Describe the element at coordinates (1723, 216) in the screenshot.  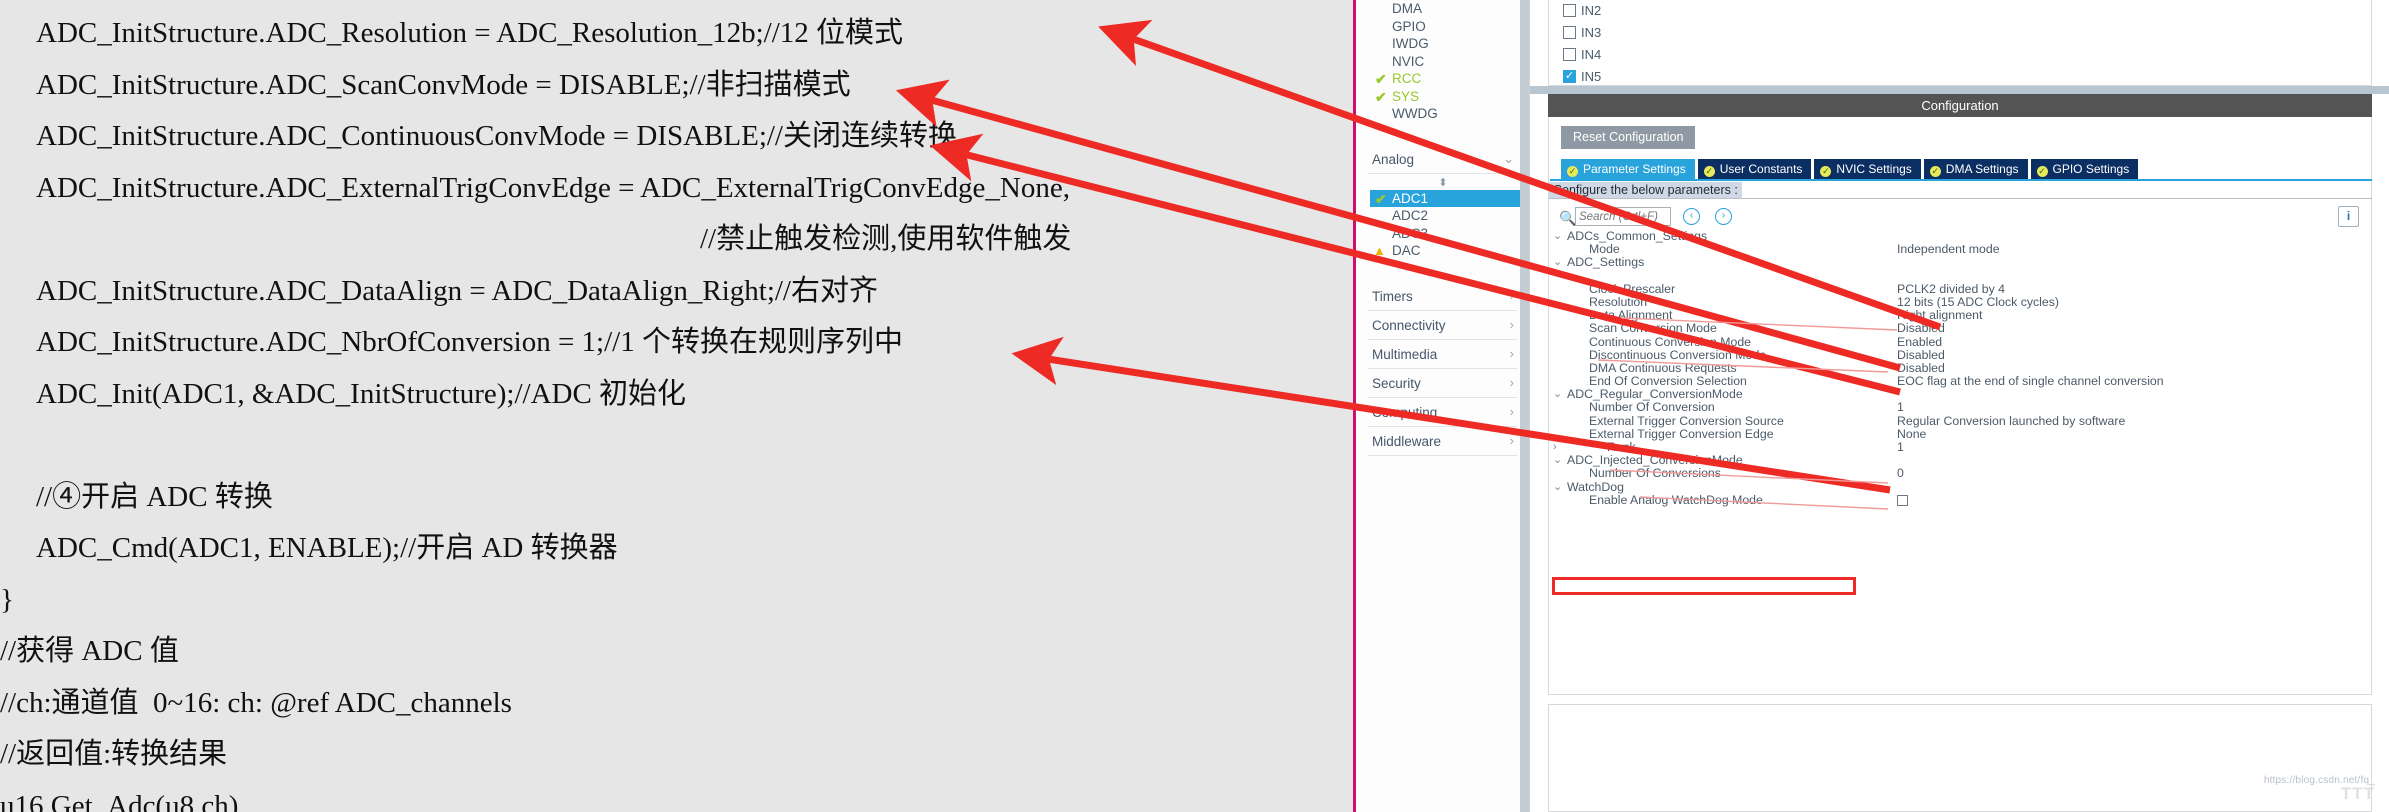
I see `search-next-button: ›` at that location.